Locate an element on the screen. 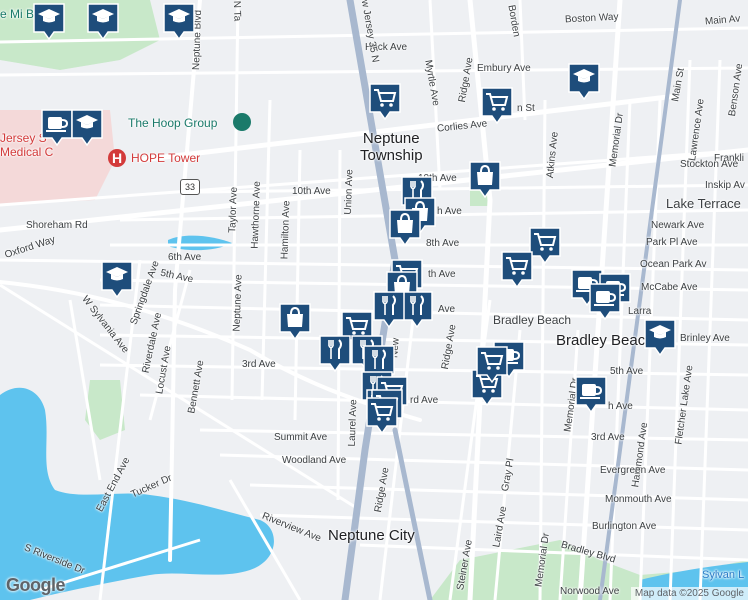 Image resolution: width=748 pixels, height=600 pixels. street-norwood-ave: Norwood Ave is located at coordinates (590, 591).